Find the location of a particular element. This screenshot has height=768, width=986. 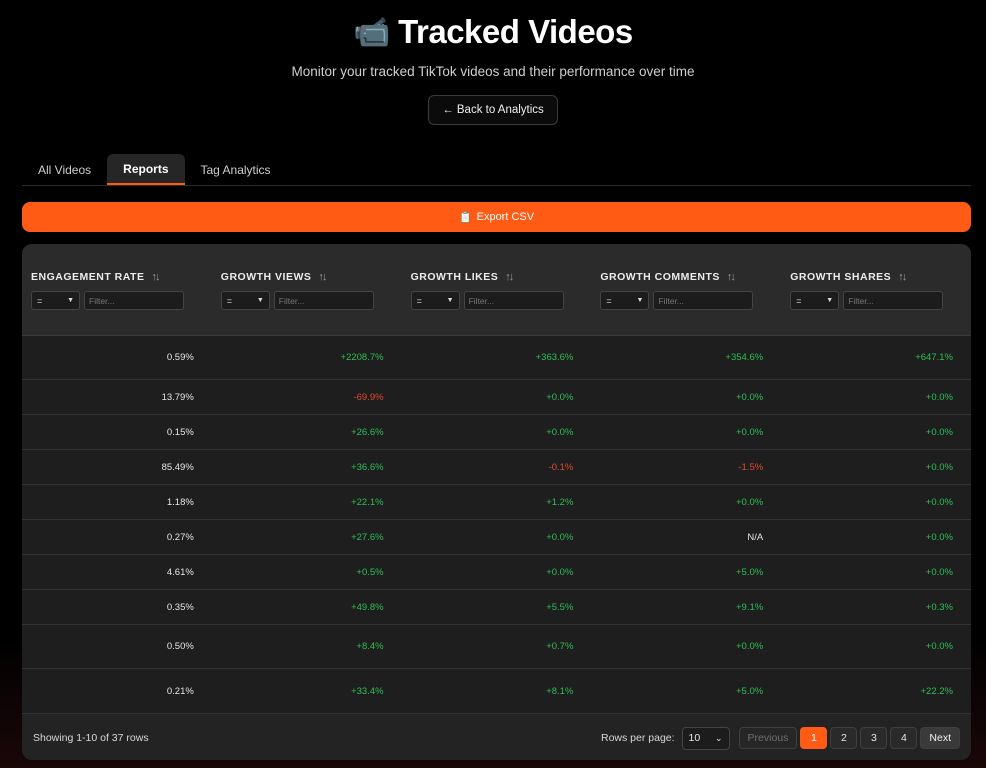

column-label: GROWTH COMMENTS is located at coordinates (660, 277).